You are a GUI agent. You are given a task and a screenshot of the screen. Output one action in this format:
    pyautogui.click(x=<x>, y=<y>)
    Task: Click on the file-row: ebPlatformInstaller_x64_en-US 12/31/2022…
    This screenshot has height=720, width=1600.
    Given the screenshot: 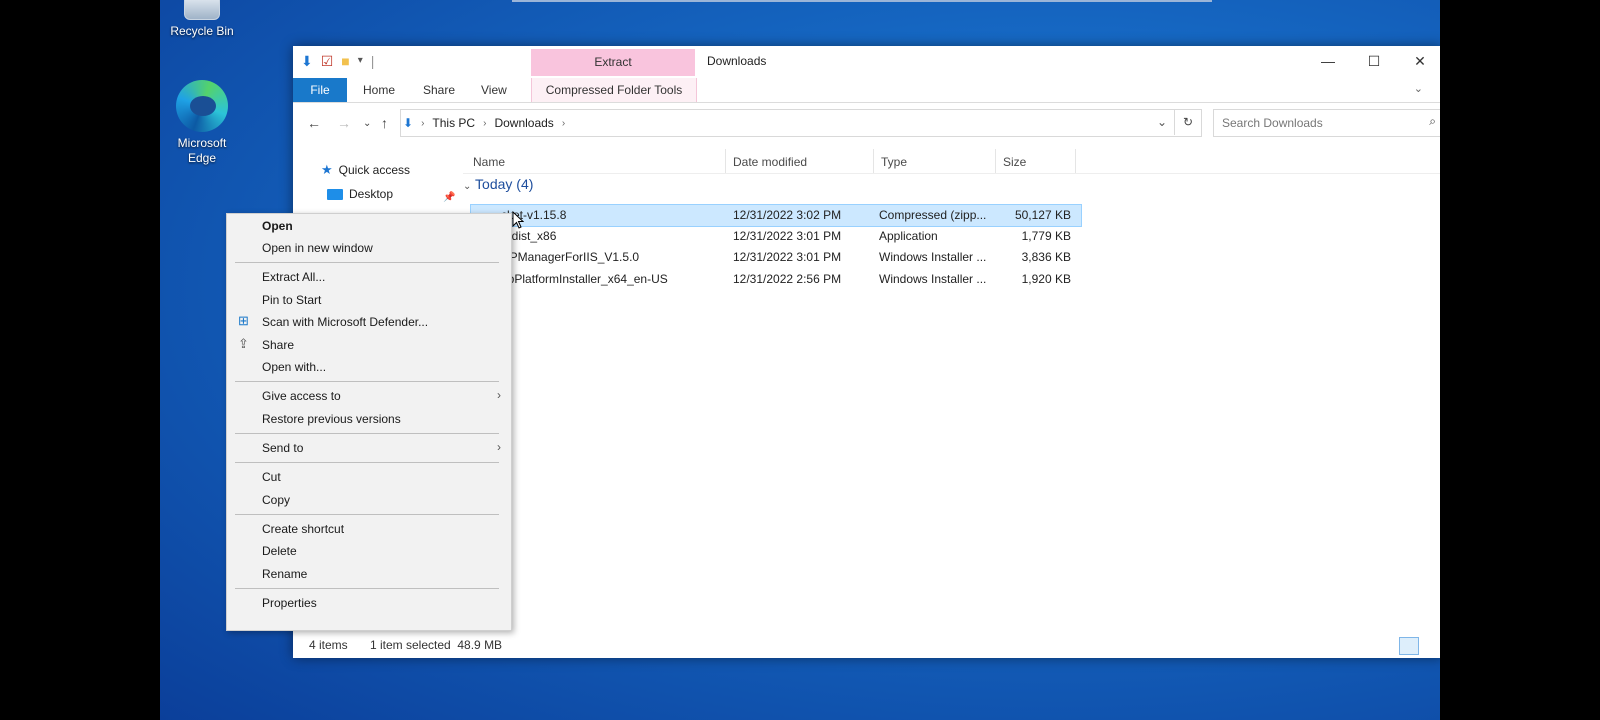 What is the action you would take?
    pyautogui.click(x=775, y=279)
    